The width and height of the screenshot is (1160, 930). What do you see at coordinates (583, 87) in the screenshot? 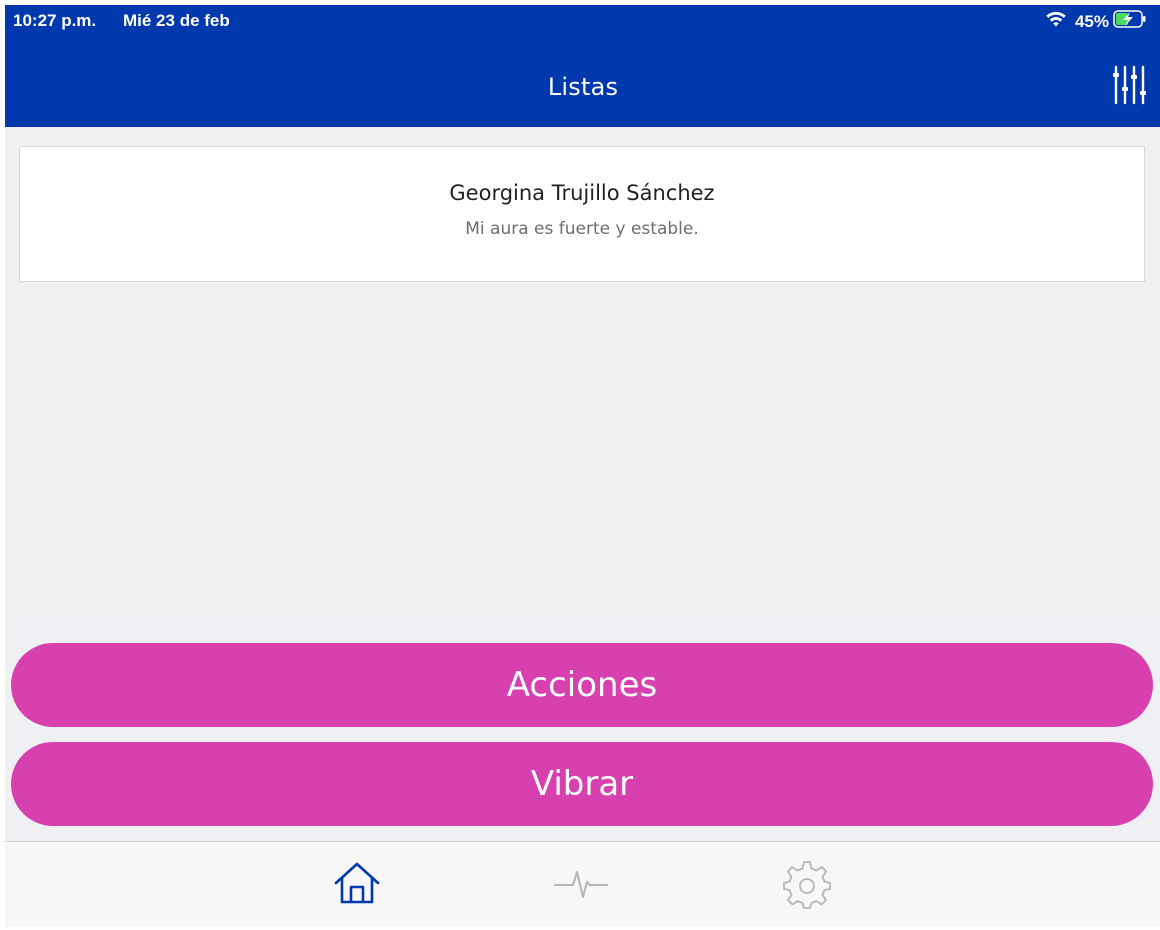
I see `page-title: Listas` at bounding box center [583, 87].